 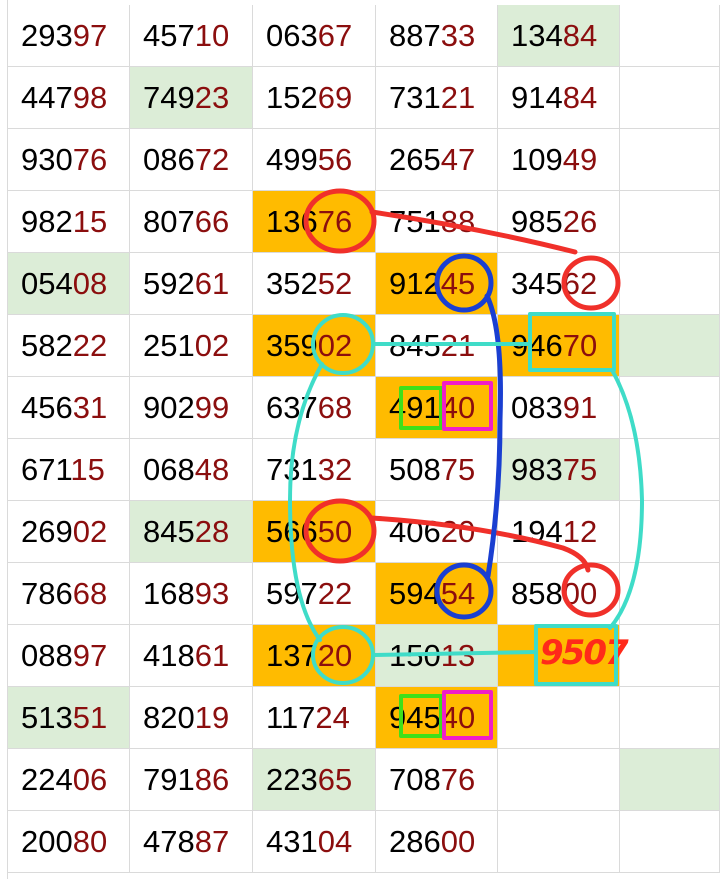 I want to click on sheet-cell: 93076, so click(x=69, y=160).